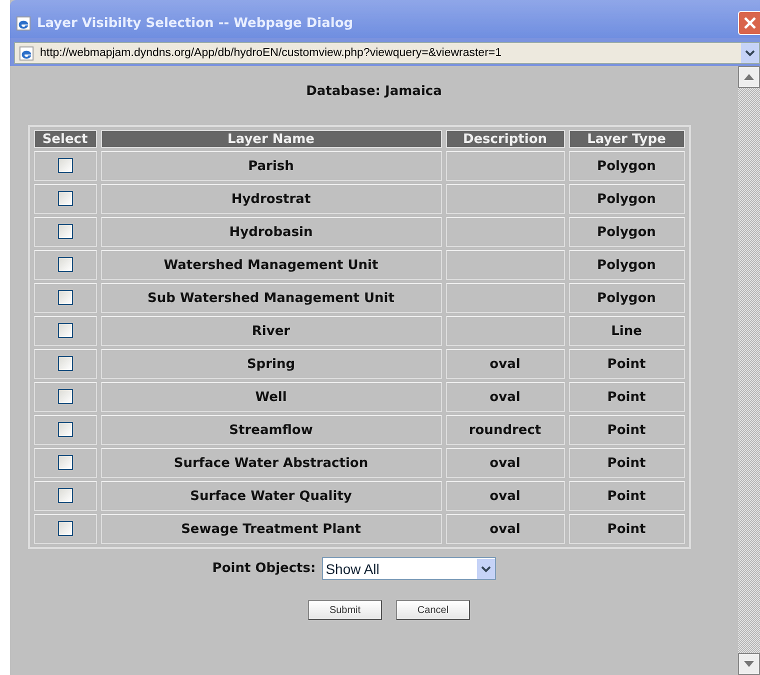 The height and width of the screenshot is (675, 760). What do you see at coordinates (271, 364) in the screenshot?
I see `table-cell: Spring` at bounding box center [271, 364].